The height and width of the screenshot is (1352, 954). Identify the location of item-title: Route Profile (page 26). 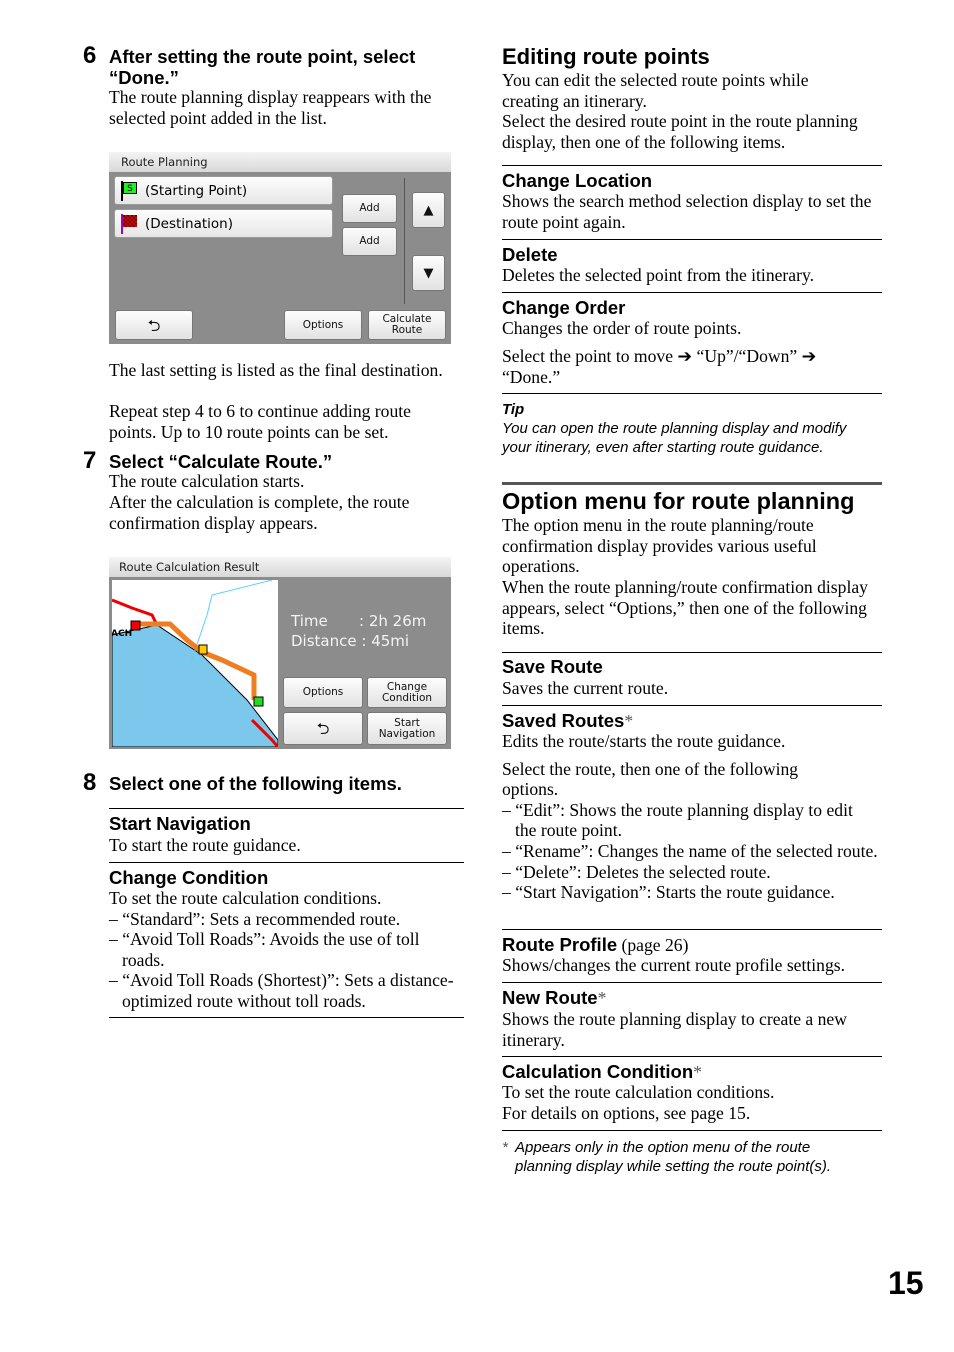
(595, 944).